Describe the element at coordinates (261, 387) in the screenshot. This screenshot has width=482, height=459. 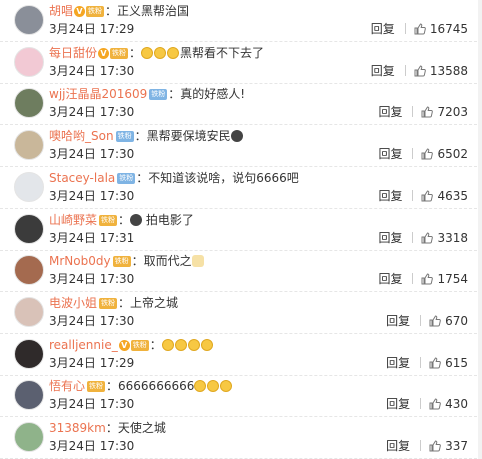
I see `comment-content: 悟有心 铁粉 ：6666666666` at that location.